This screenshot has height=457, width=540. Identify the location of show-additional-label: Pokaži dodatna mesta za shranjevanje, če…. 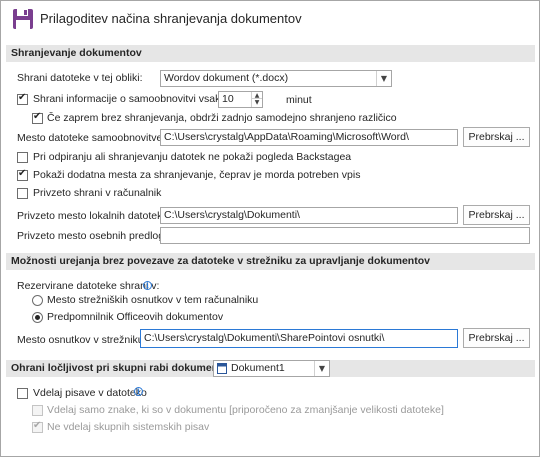
(197, 175).